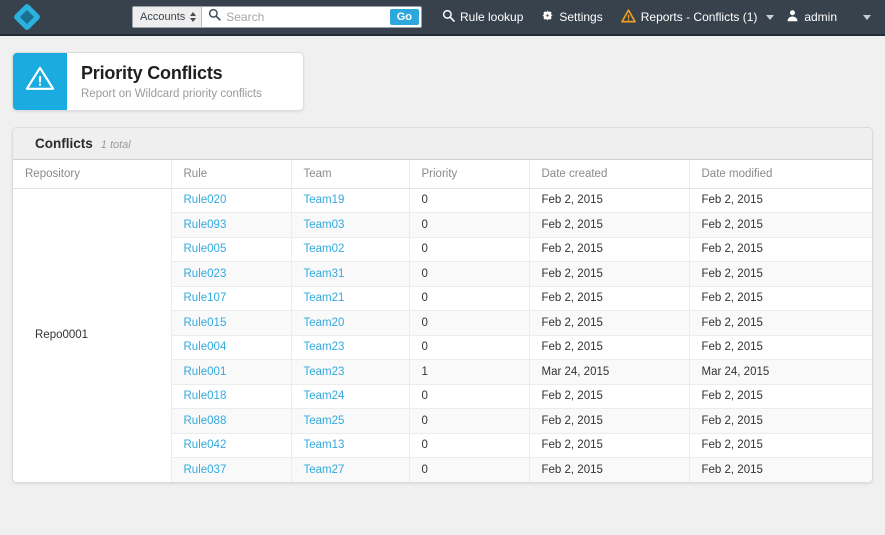 The width and height of the screenshot is (885, 535). What do you see at coordinates (350, 445) in the screenshot?
I see `cell-team: Team13` at bounding box center [350, 445].